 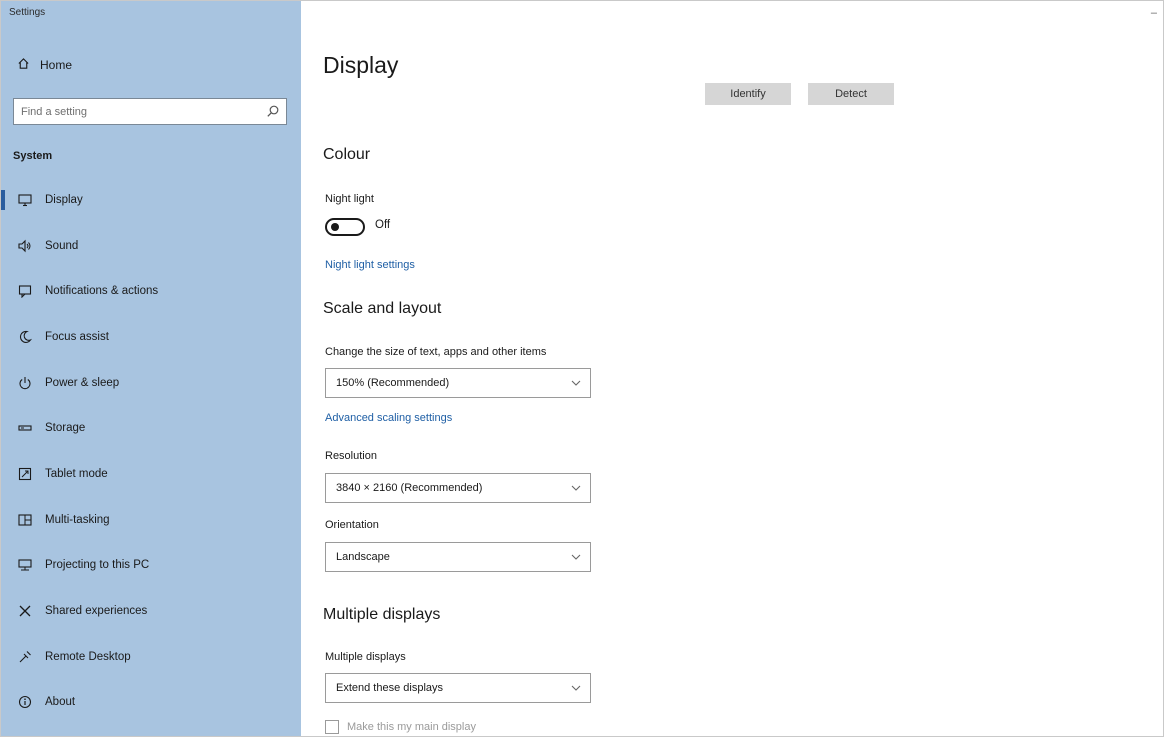 What do you see at coordinates (97, 565) in the screenshot?
I see `sidebar-item-label: Projecting to this PC` at bounding box center [97, 565].